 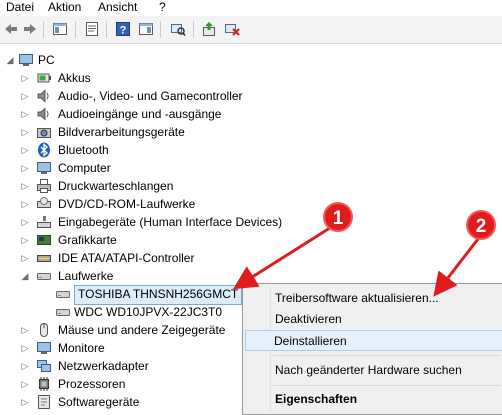 I want to click on tree-label: Audio-, Video- und Gamecontroller, so click(x=150, y=96).